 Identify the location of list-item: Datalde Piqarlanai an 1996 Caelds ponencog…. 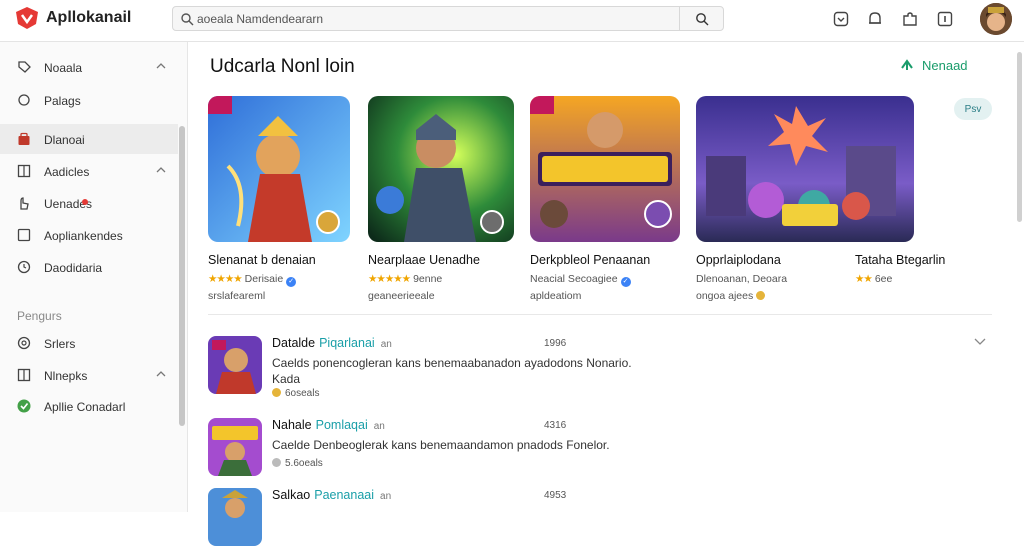
(603, 371).